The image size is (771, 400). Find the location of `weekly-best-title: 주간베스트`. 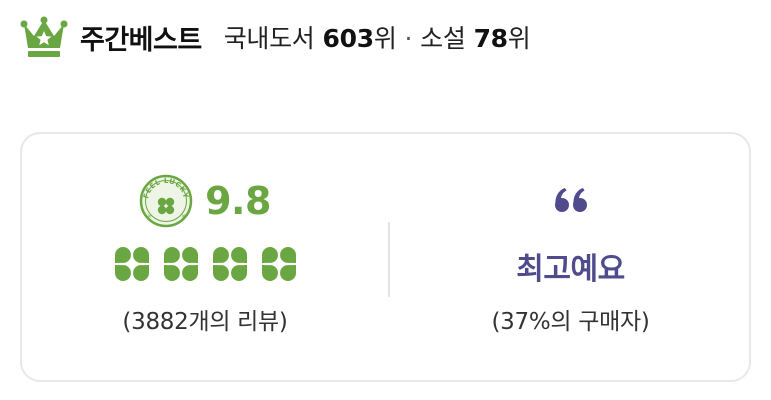

weekly-best-title: 주간베스트 is located at coordinates (141, 40).